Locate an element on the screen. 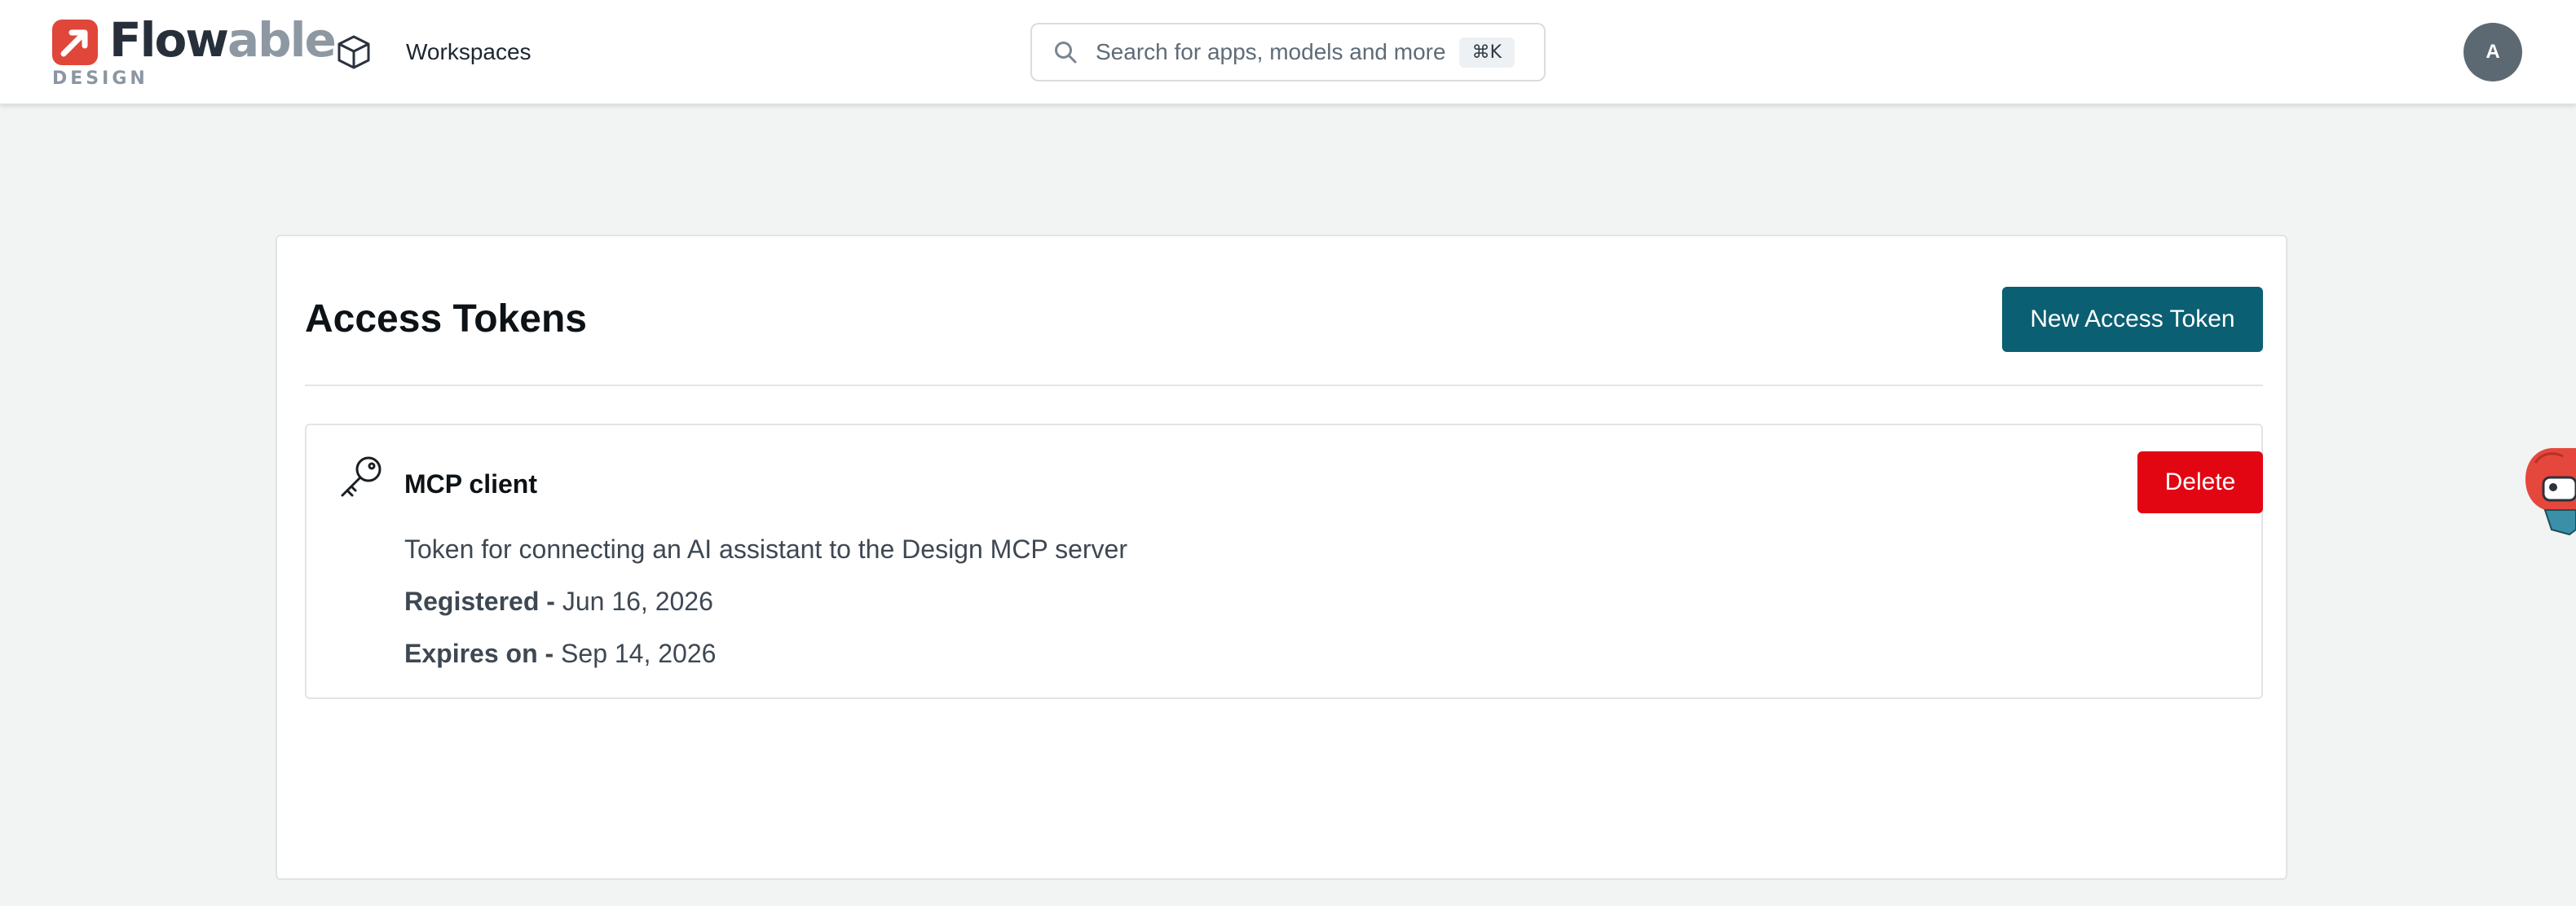 The image size is (2576, 906). flowable-design-logo: Flowable DESIGN is located at coordinates (194, 53).